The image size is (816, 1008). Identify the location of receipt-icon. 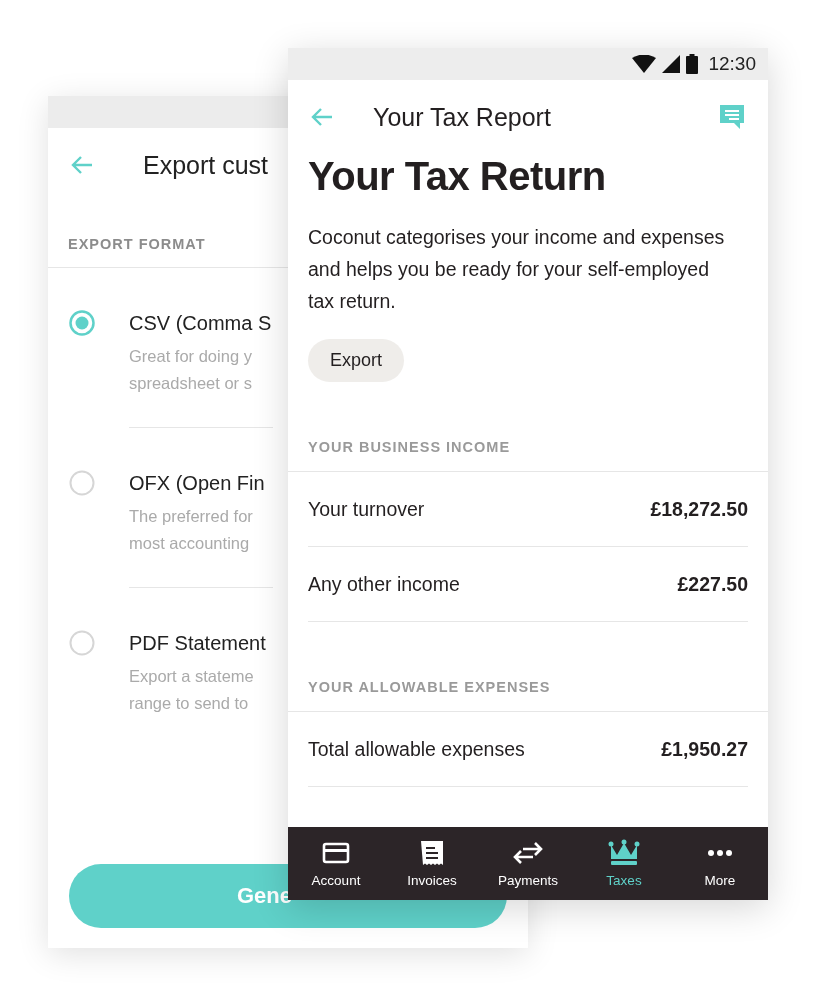
(432, 853).